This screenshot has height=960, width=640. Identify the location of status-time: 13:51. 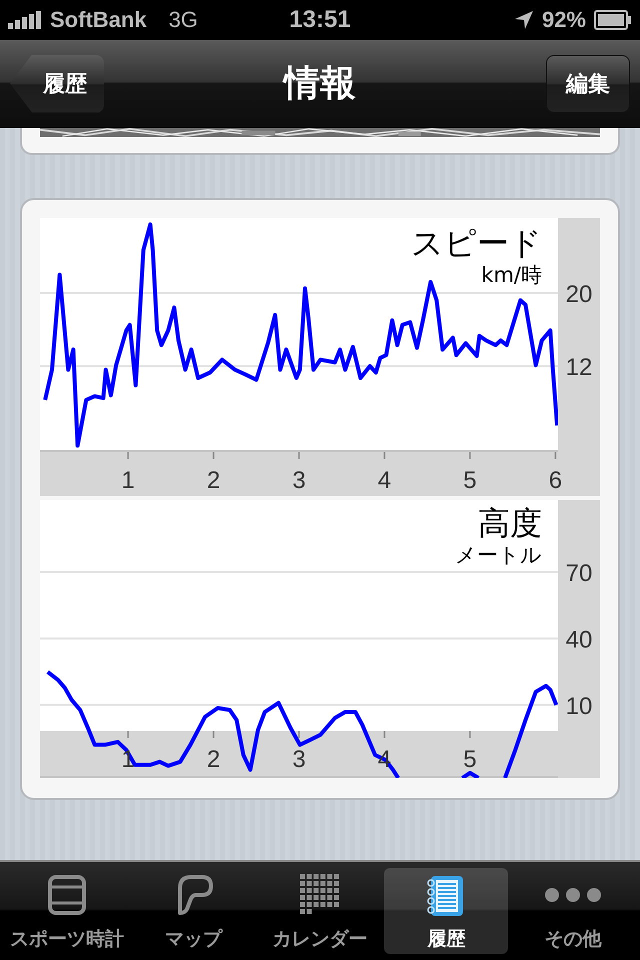
(320, 20).